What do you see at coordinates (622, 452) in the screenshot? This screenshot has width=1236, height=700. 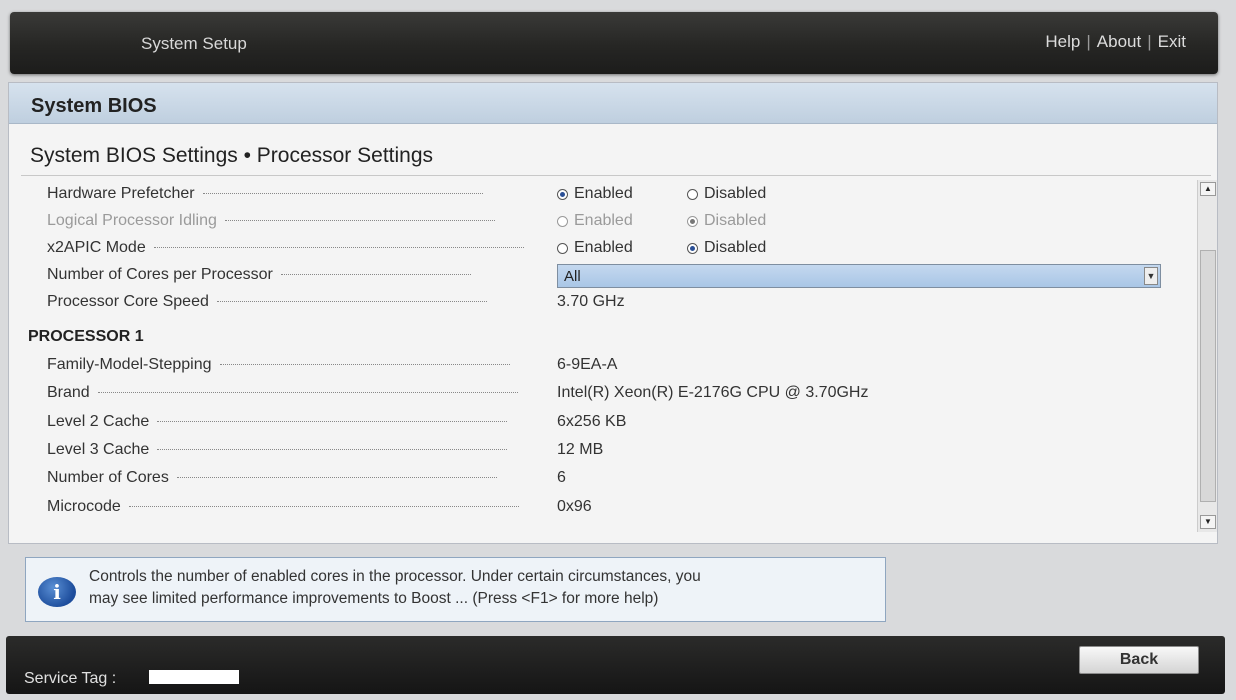 I see `info-row-level-3-cache: Level 3 Cache 12 MB` at bounding box center [622, 452].